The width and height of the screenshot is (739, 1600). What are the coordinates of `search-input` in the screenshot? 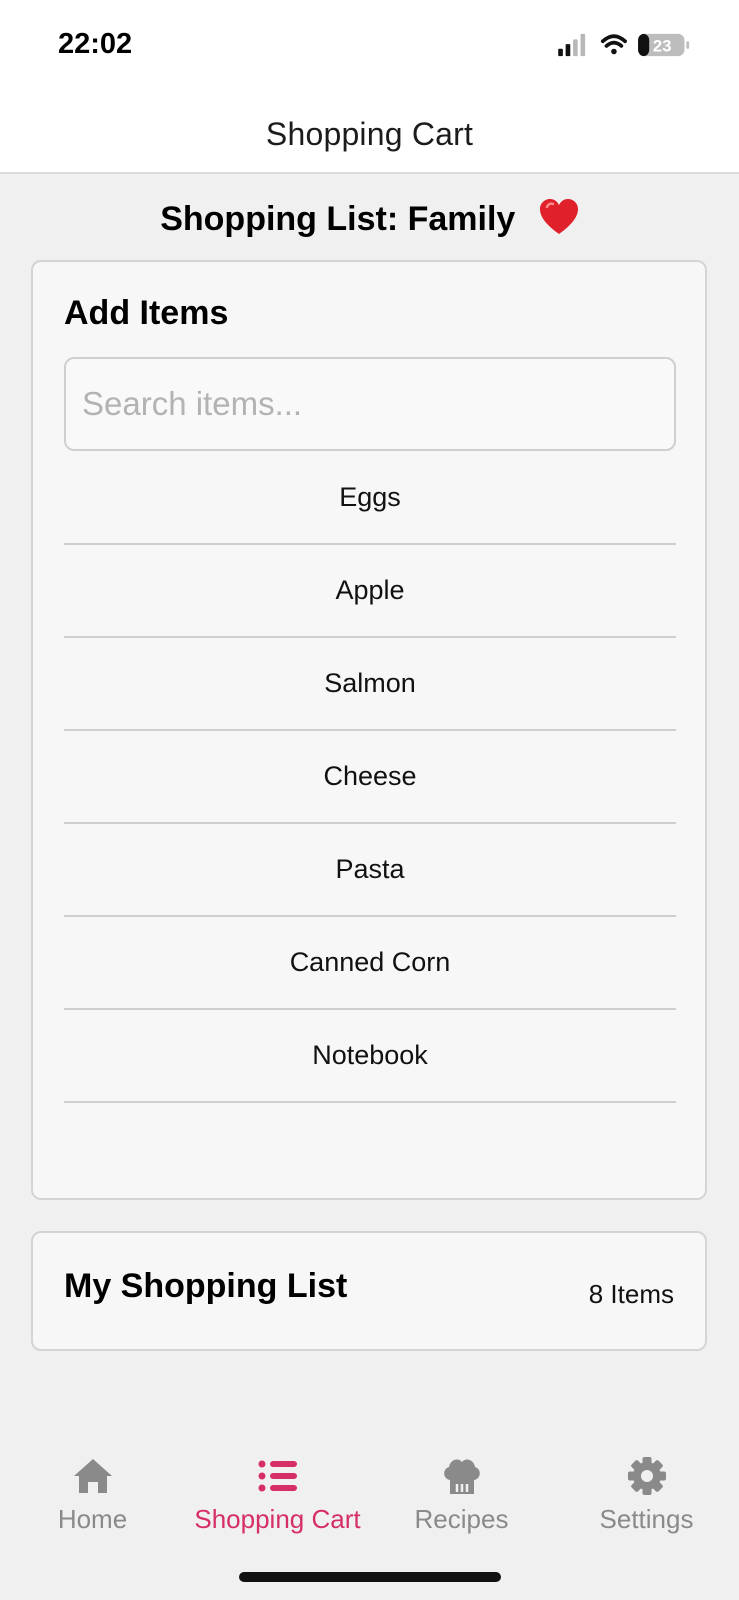 It's located at (370, 404).